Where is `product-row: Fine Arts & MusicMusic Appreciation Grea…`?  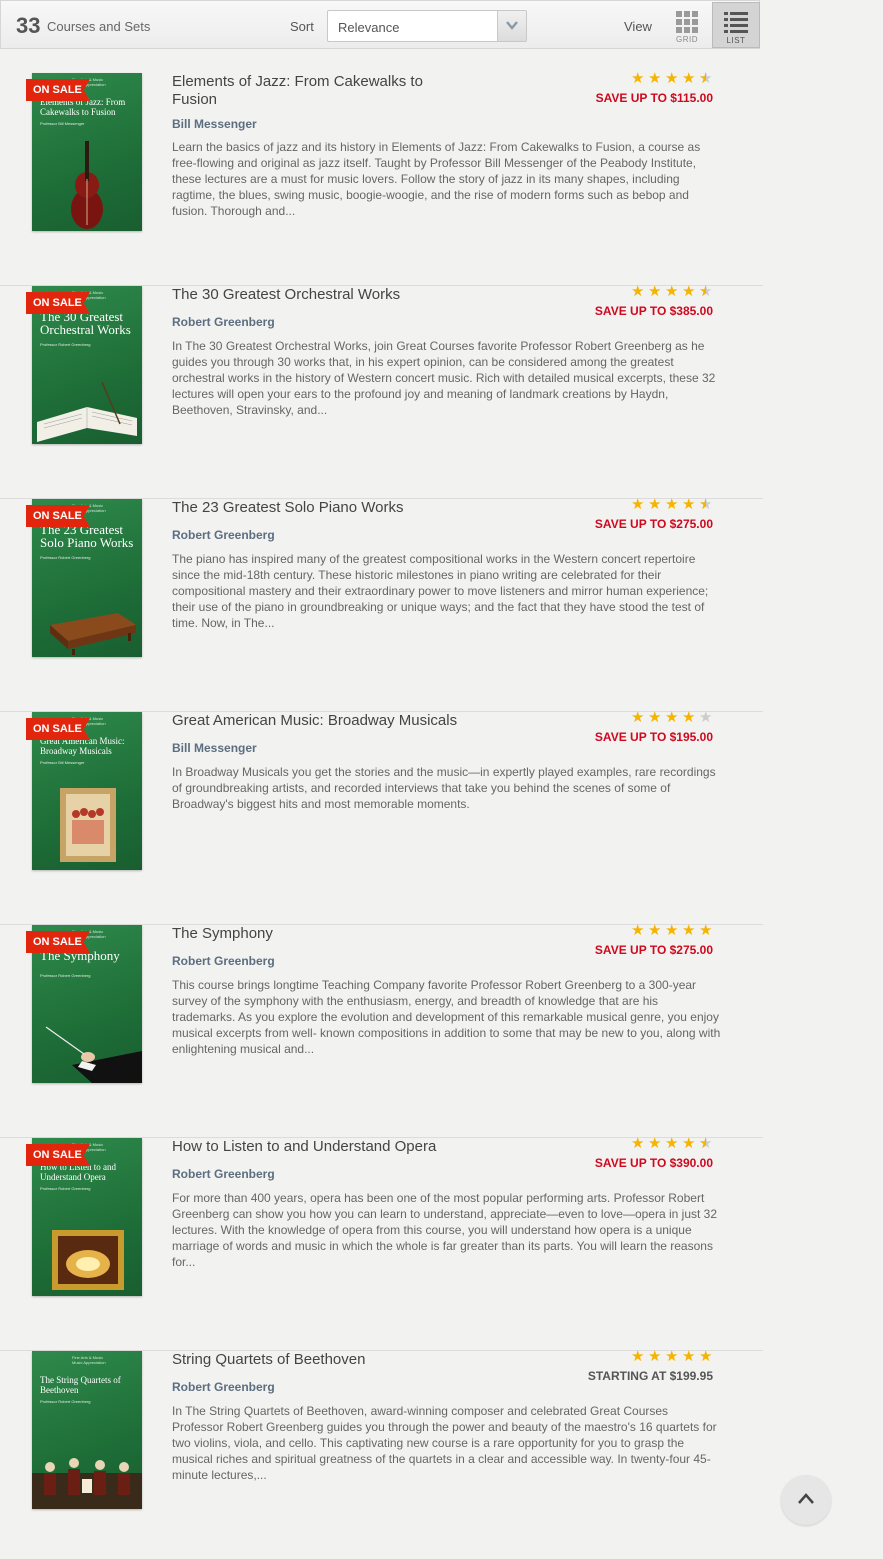
product-row: Fine Arts & MusicMusic Appreciation Grea… is located at coordinates (381, 817).